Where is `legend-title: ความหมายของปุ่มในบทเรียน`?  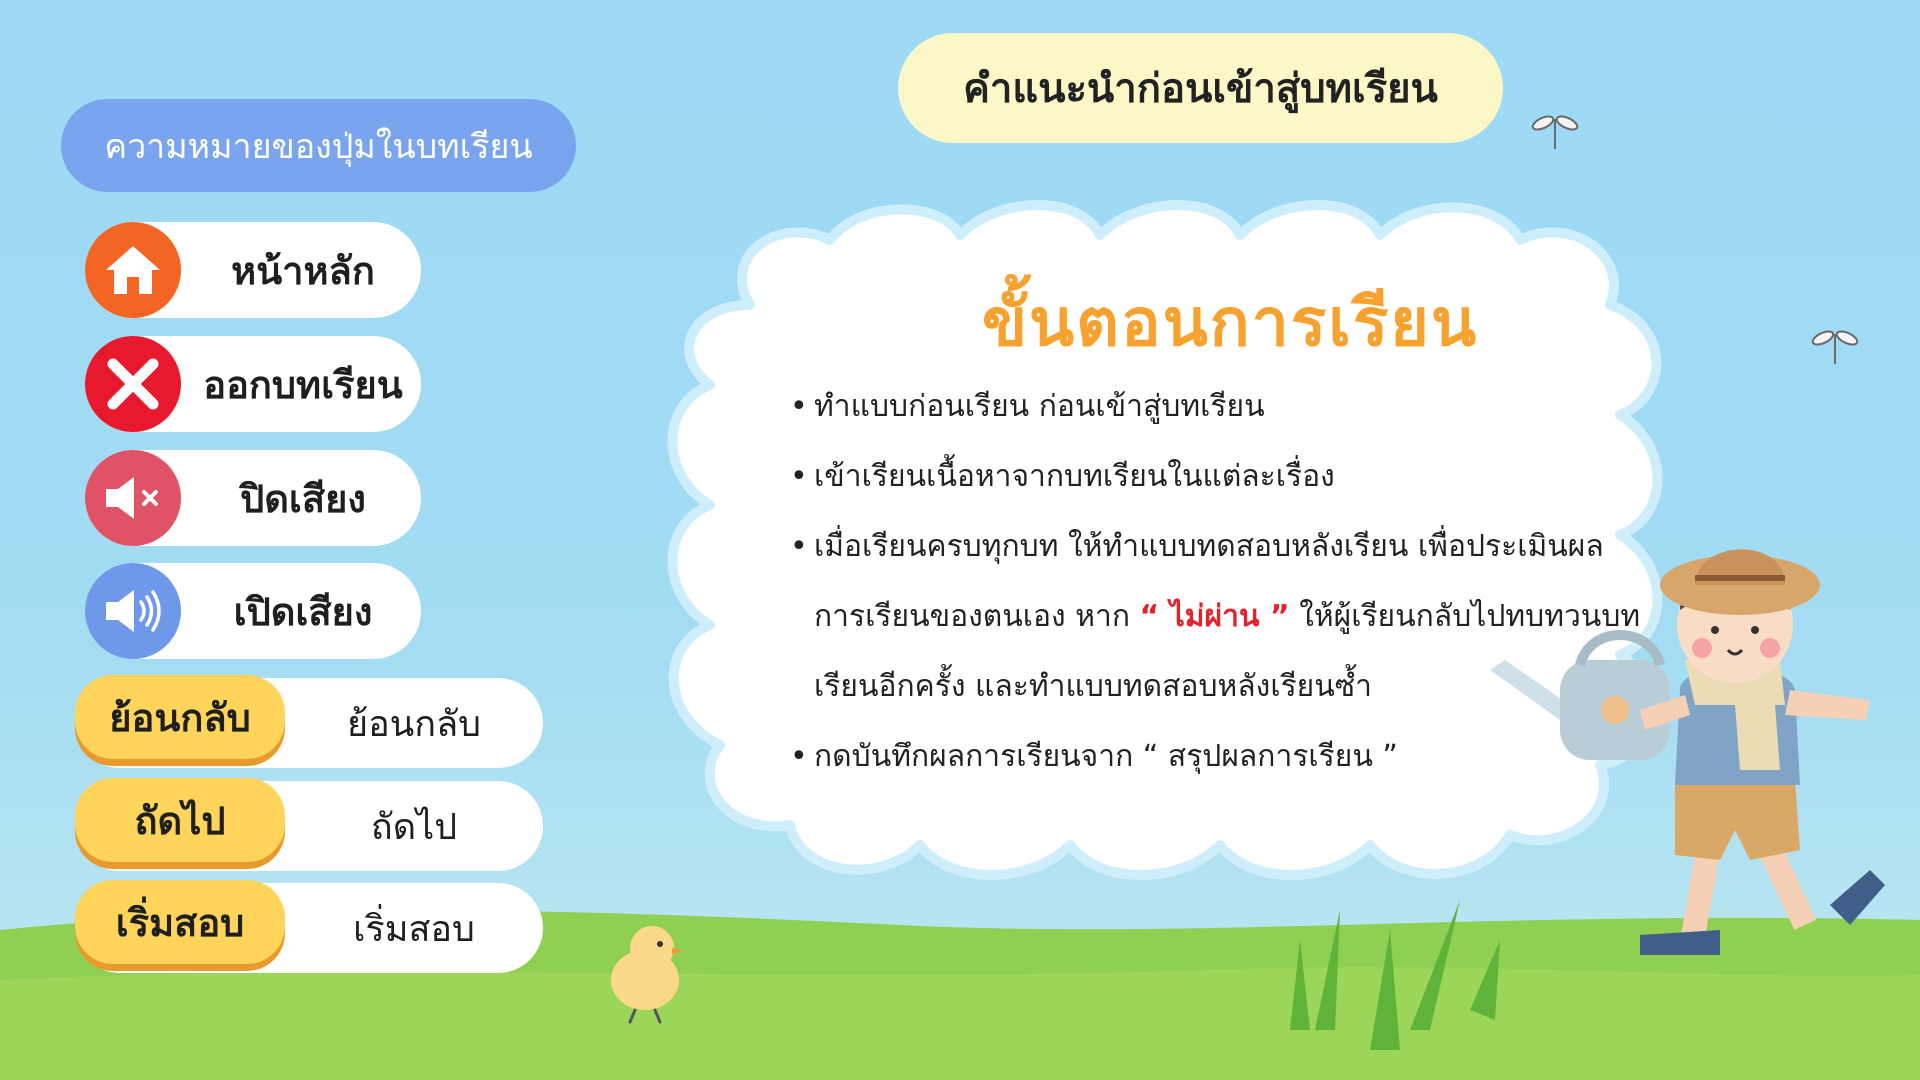 legend-title: ความหมายของปุ่มในบทเรียน is located at coordinates (318, 145).